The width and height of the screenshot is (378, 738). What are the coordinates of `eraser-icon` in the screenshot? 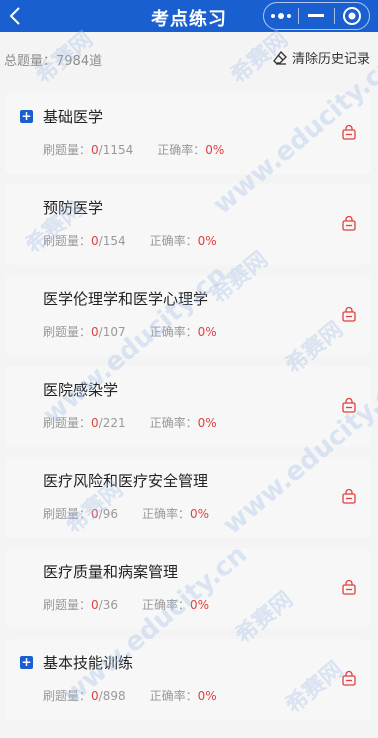 It's located at (280, 57).